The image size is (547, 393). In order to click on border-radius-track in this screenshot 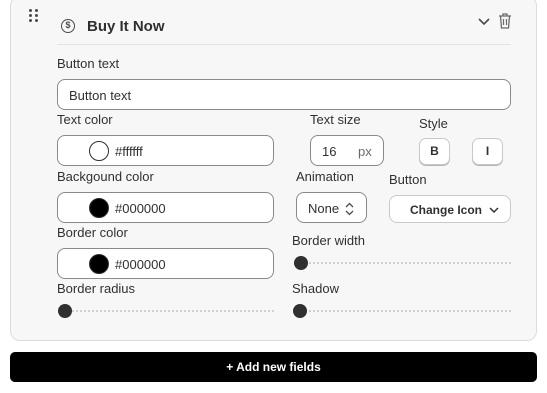, I will do `click(166, 311)`.